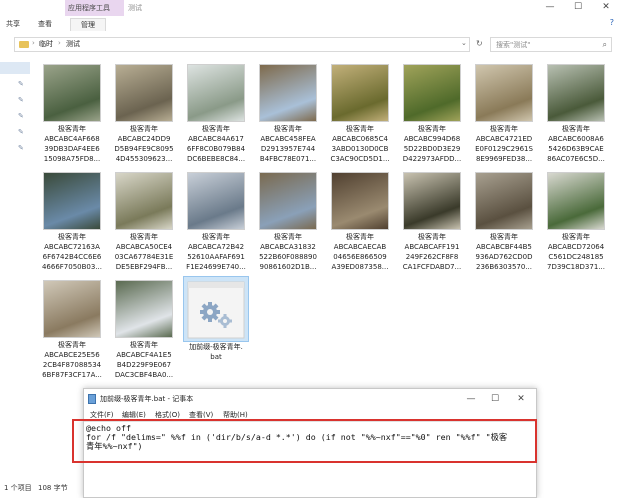 This screenshot has width=620, height=498. I want to click on bat-file-item: 加前缀-极客青年. bat, so click(216, 319).